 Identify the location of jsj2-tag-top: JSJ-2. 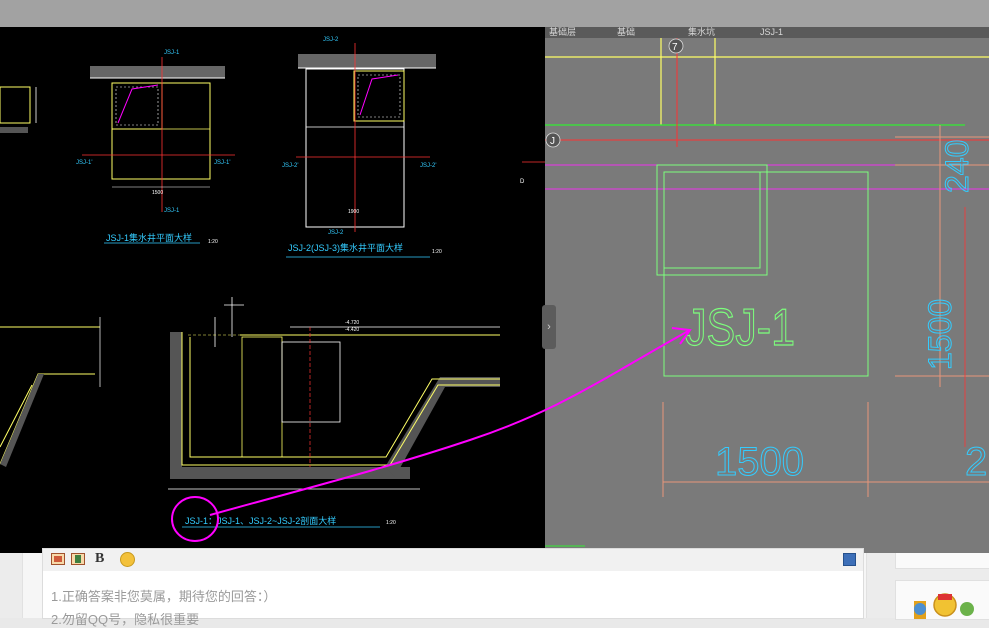
(331, 40).